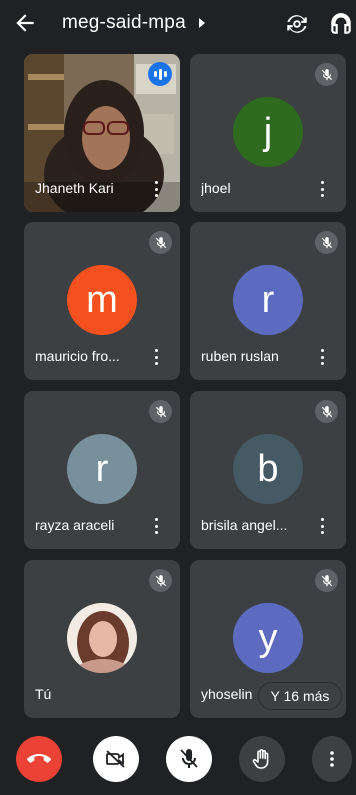  What do you see at coordinates (297, 24) in the screenshot?
I see `camera-switch-icon` at bounding box center [297, 24].